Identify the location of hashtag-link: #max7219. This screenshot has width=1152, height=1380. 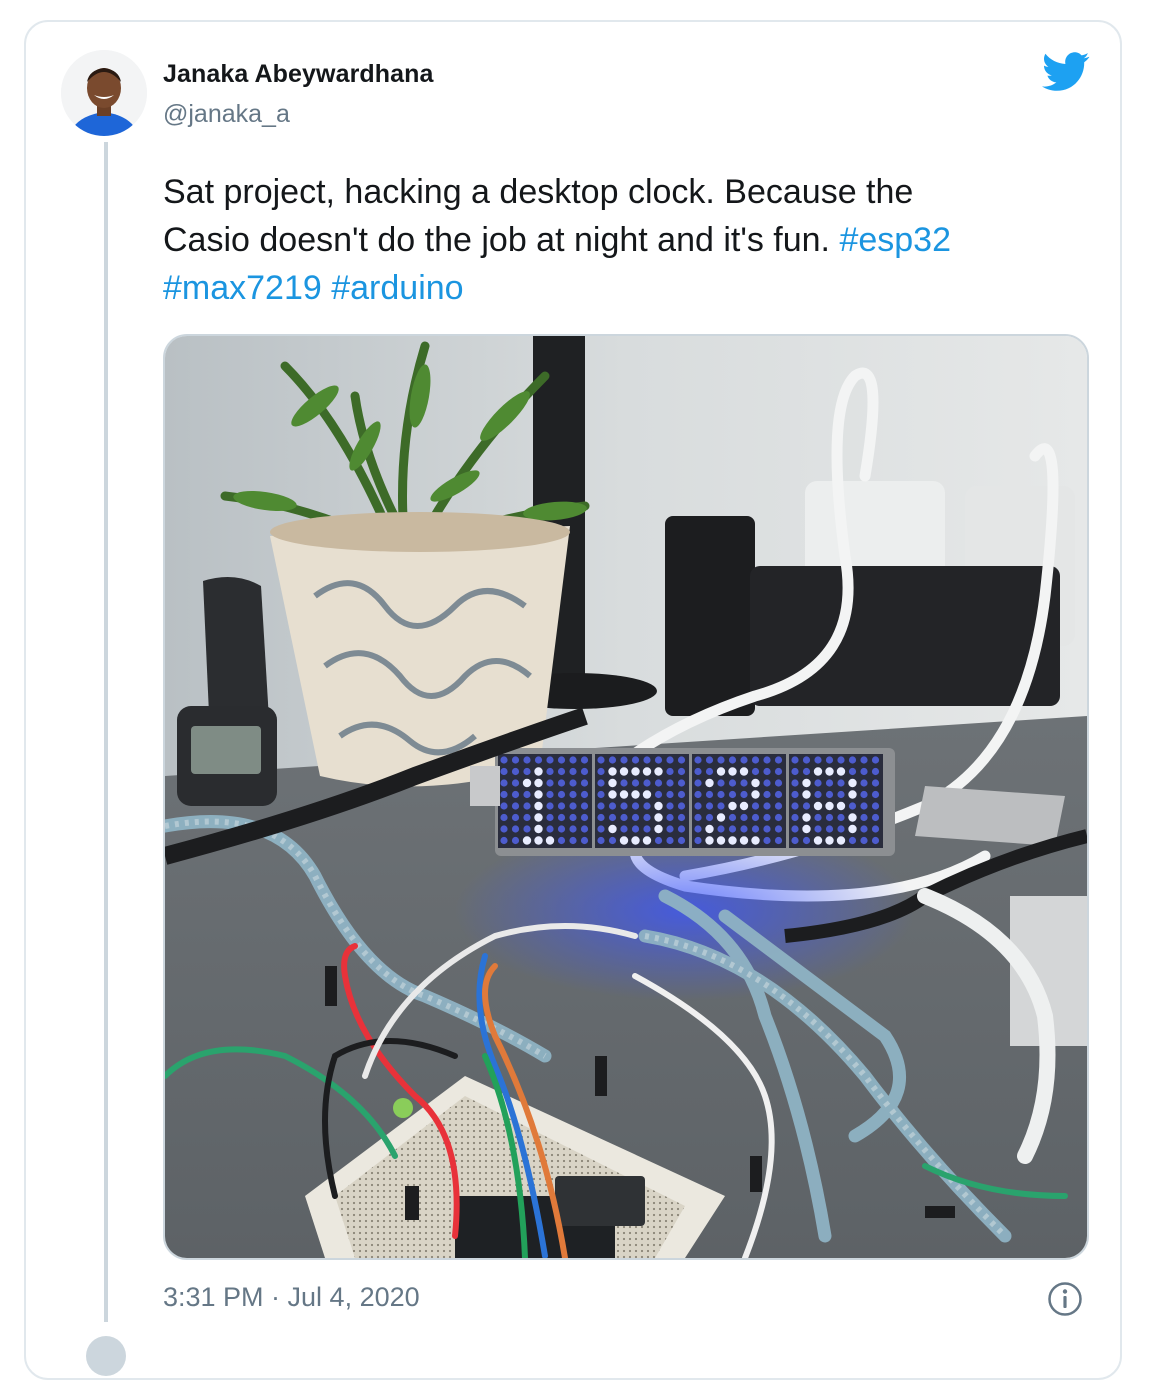
(242, 288).